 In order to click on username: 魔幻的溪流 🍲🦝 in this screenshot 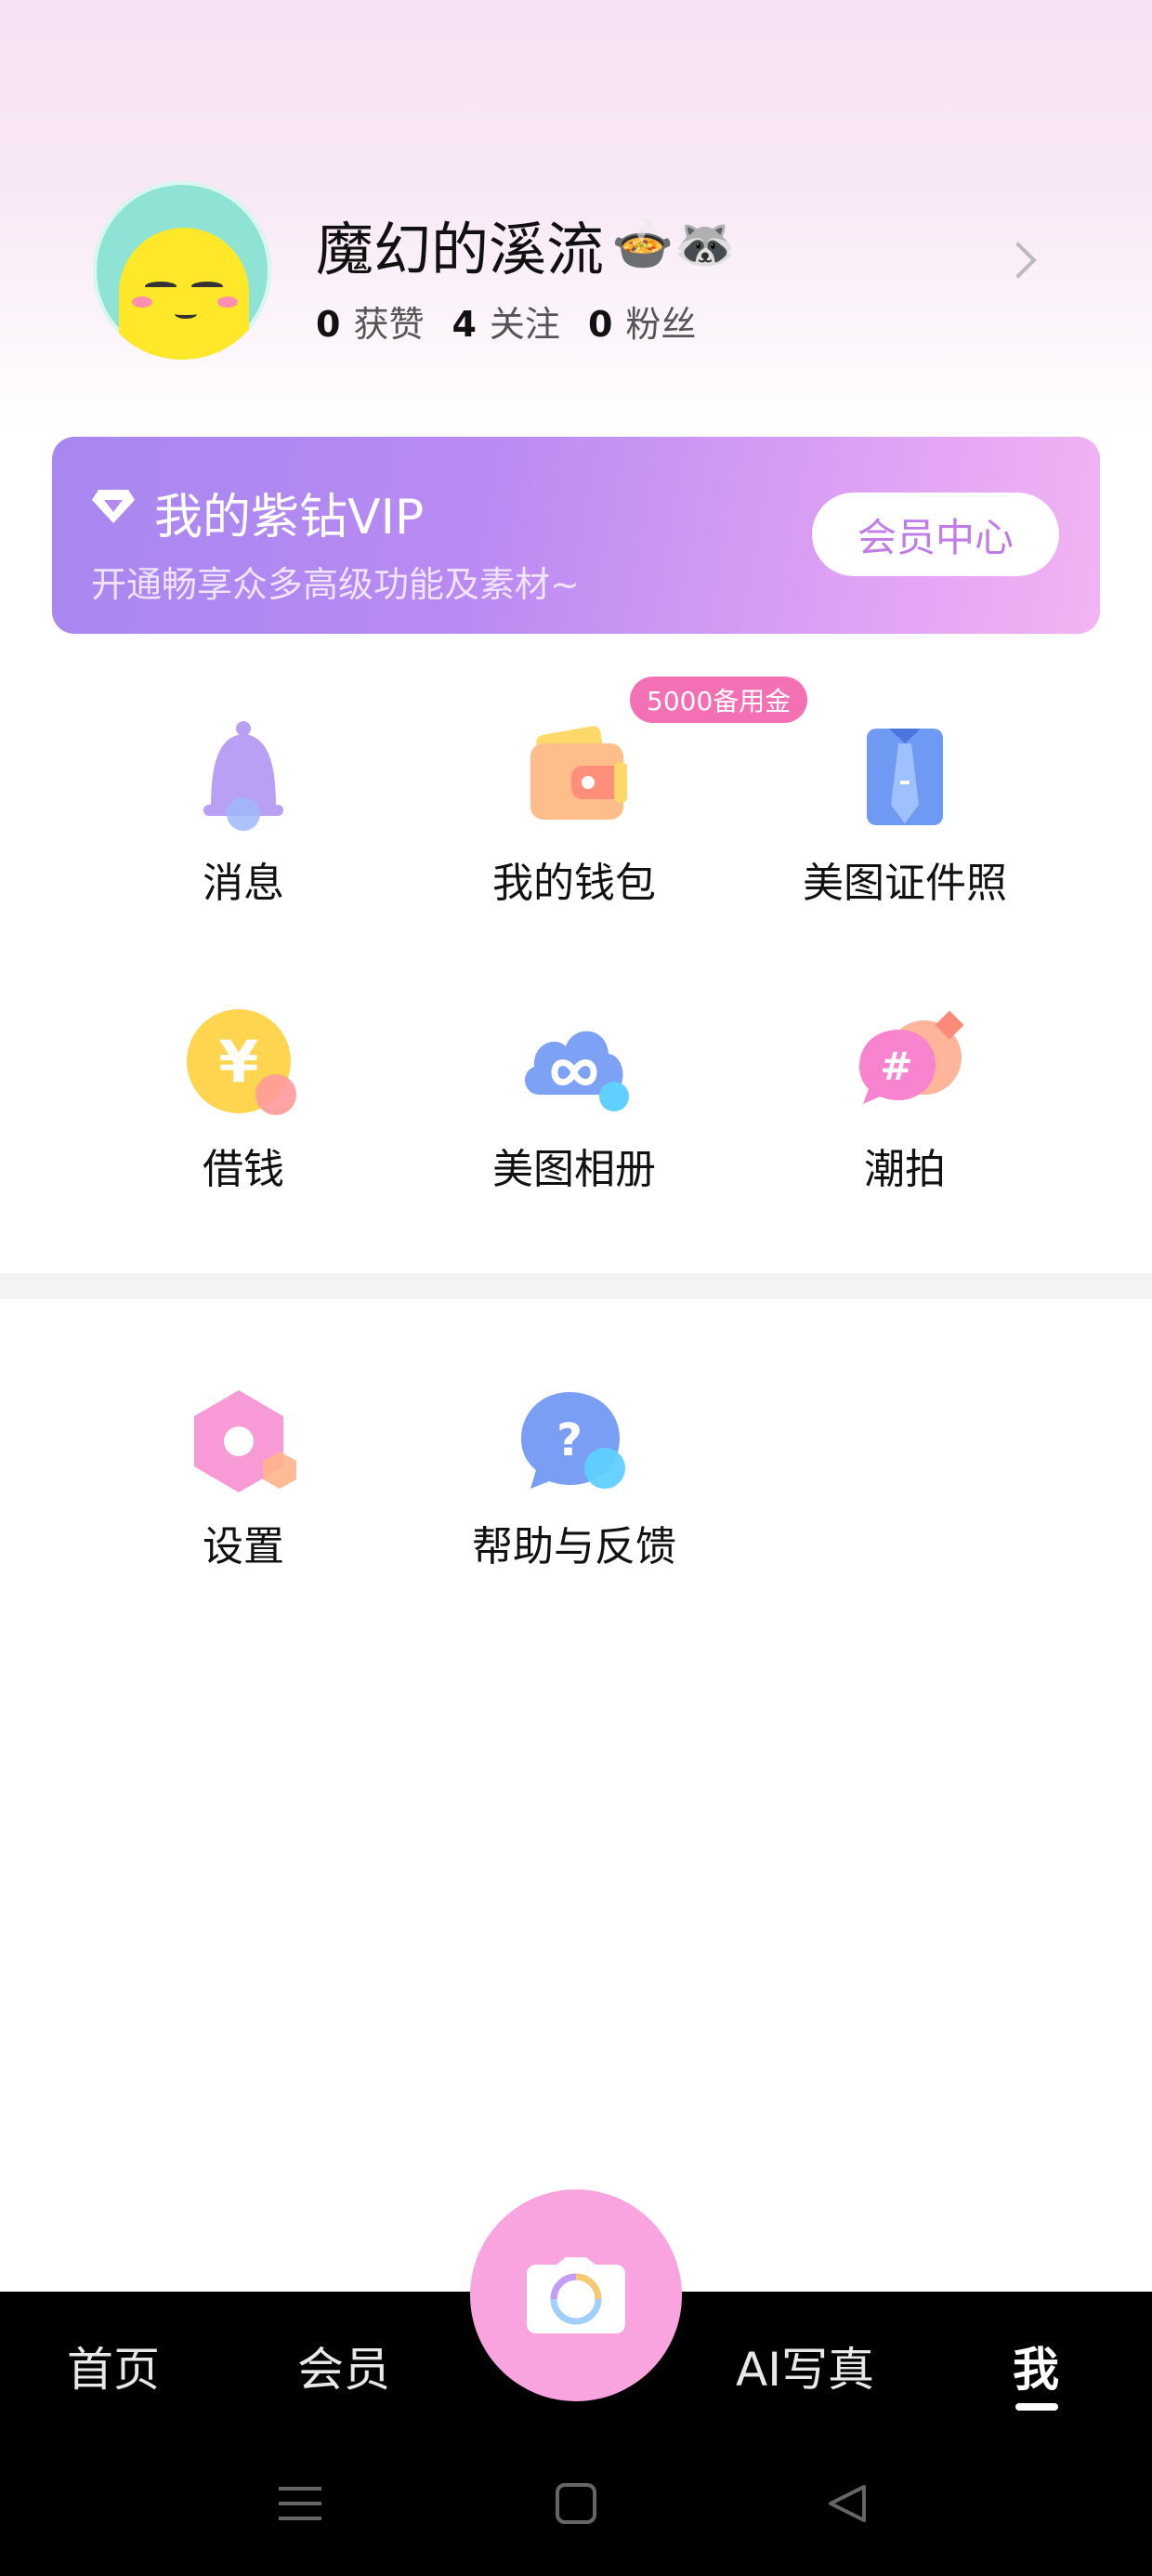, I will do `click(526, 244)`.